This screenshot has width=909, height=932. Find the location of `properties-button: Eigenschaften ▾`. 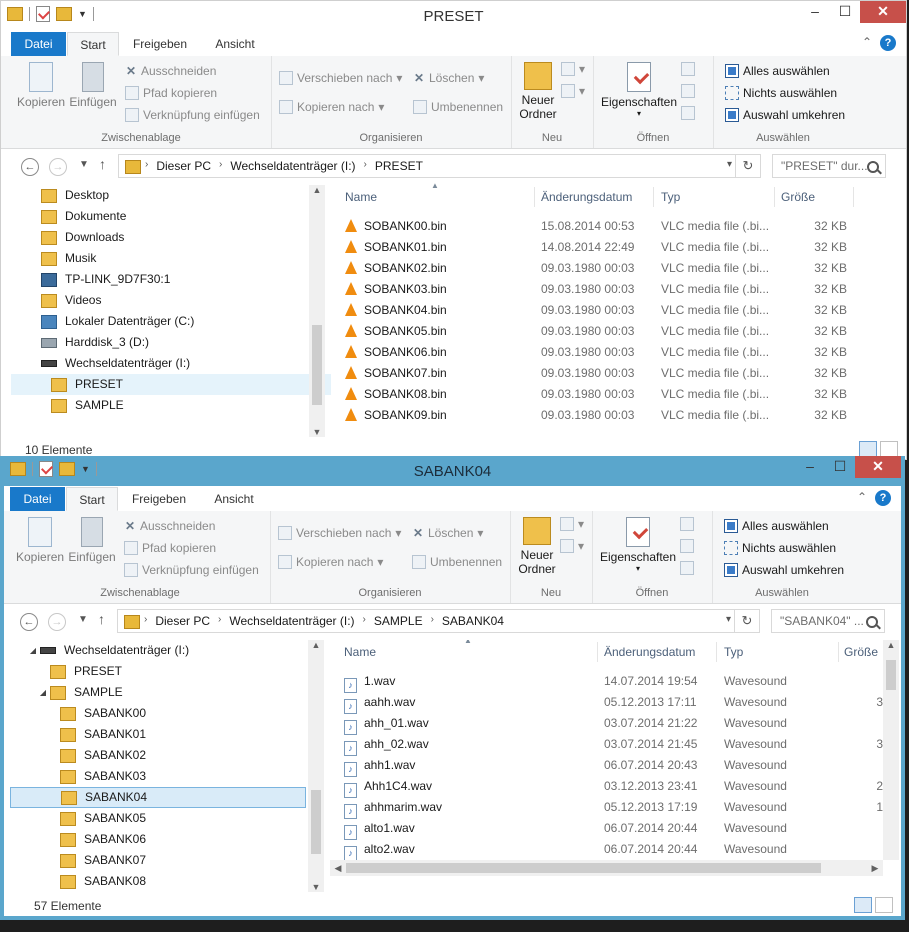

properties-button: Eigenschaften ▾ is located at coordinates (638, 545).